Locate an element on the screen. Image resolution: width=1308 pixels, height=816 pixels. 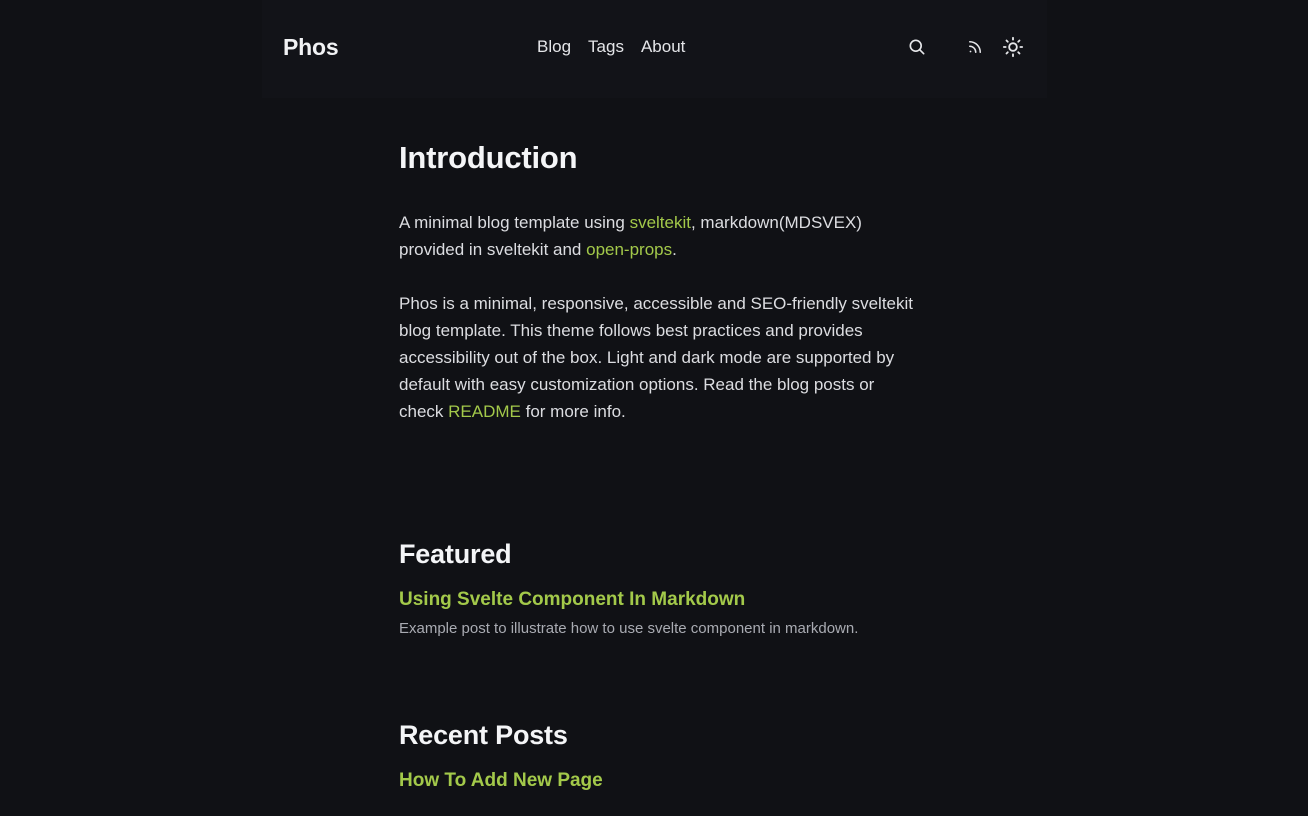
open-props-link: open-props is located at coordinates (629, 249).